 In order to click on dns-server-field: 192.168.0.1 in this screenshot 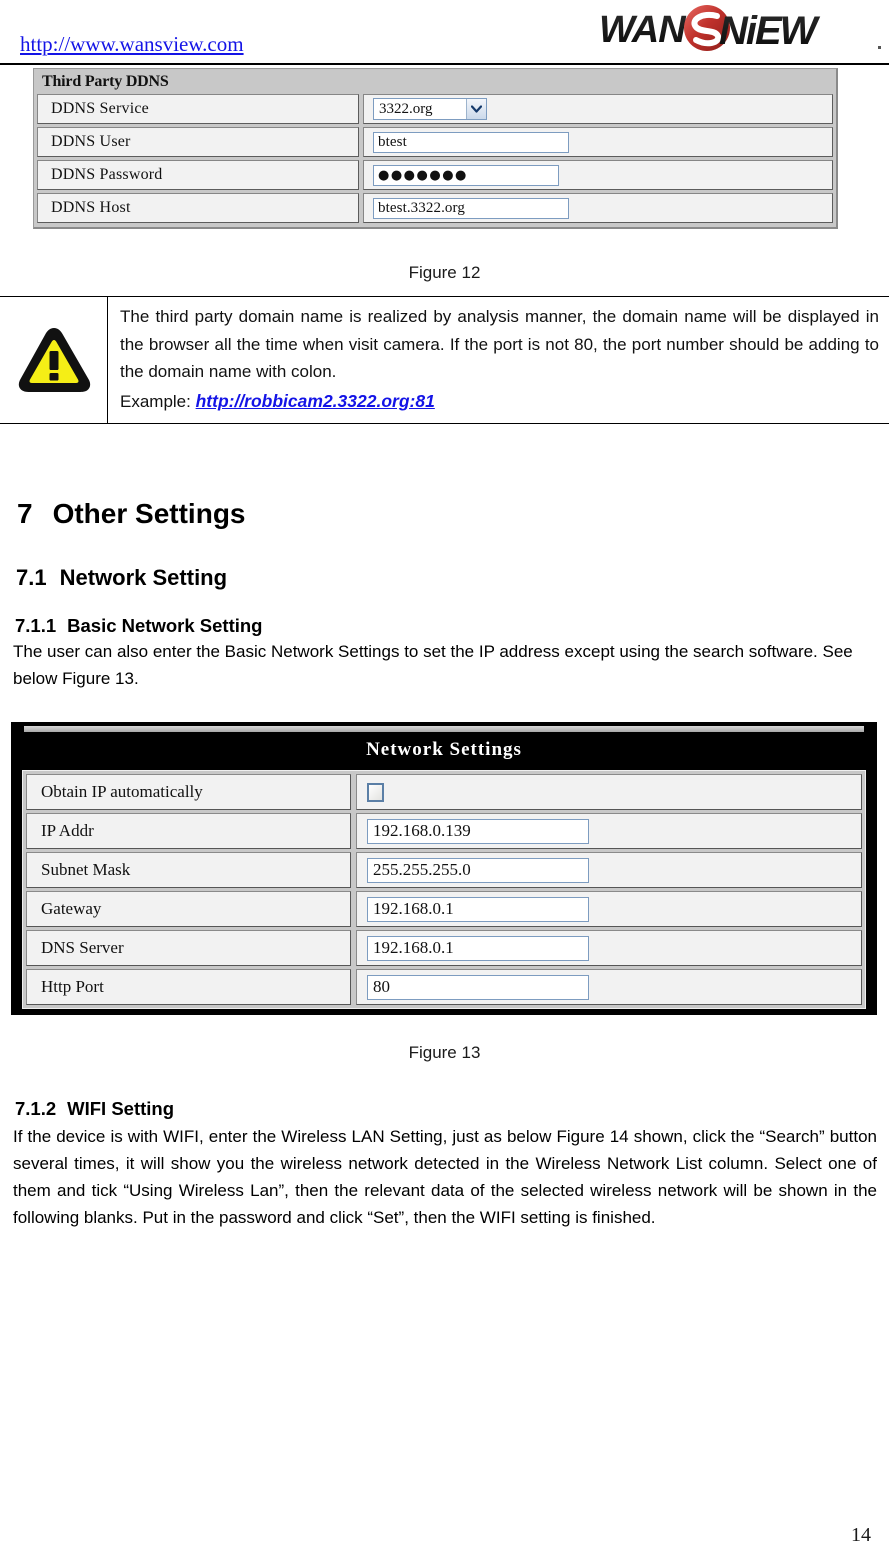, I will do `click(609, 948)`.